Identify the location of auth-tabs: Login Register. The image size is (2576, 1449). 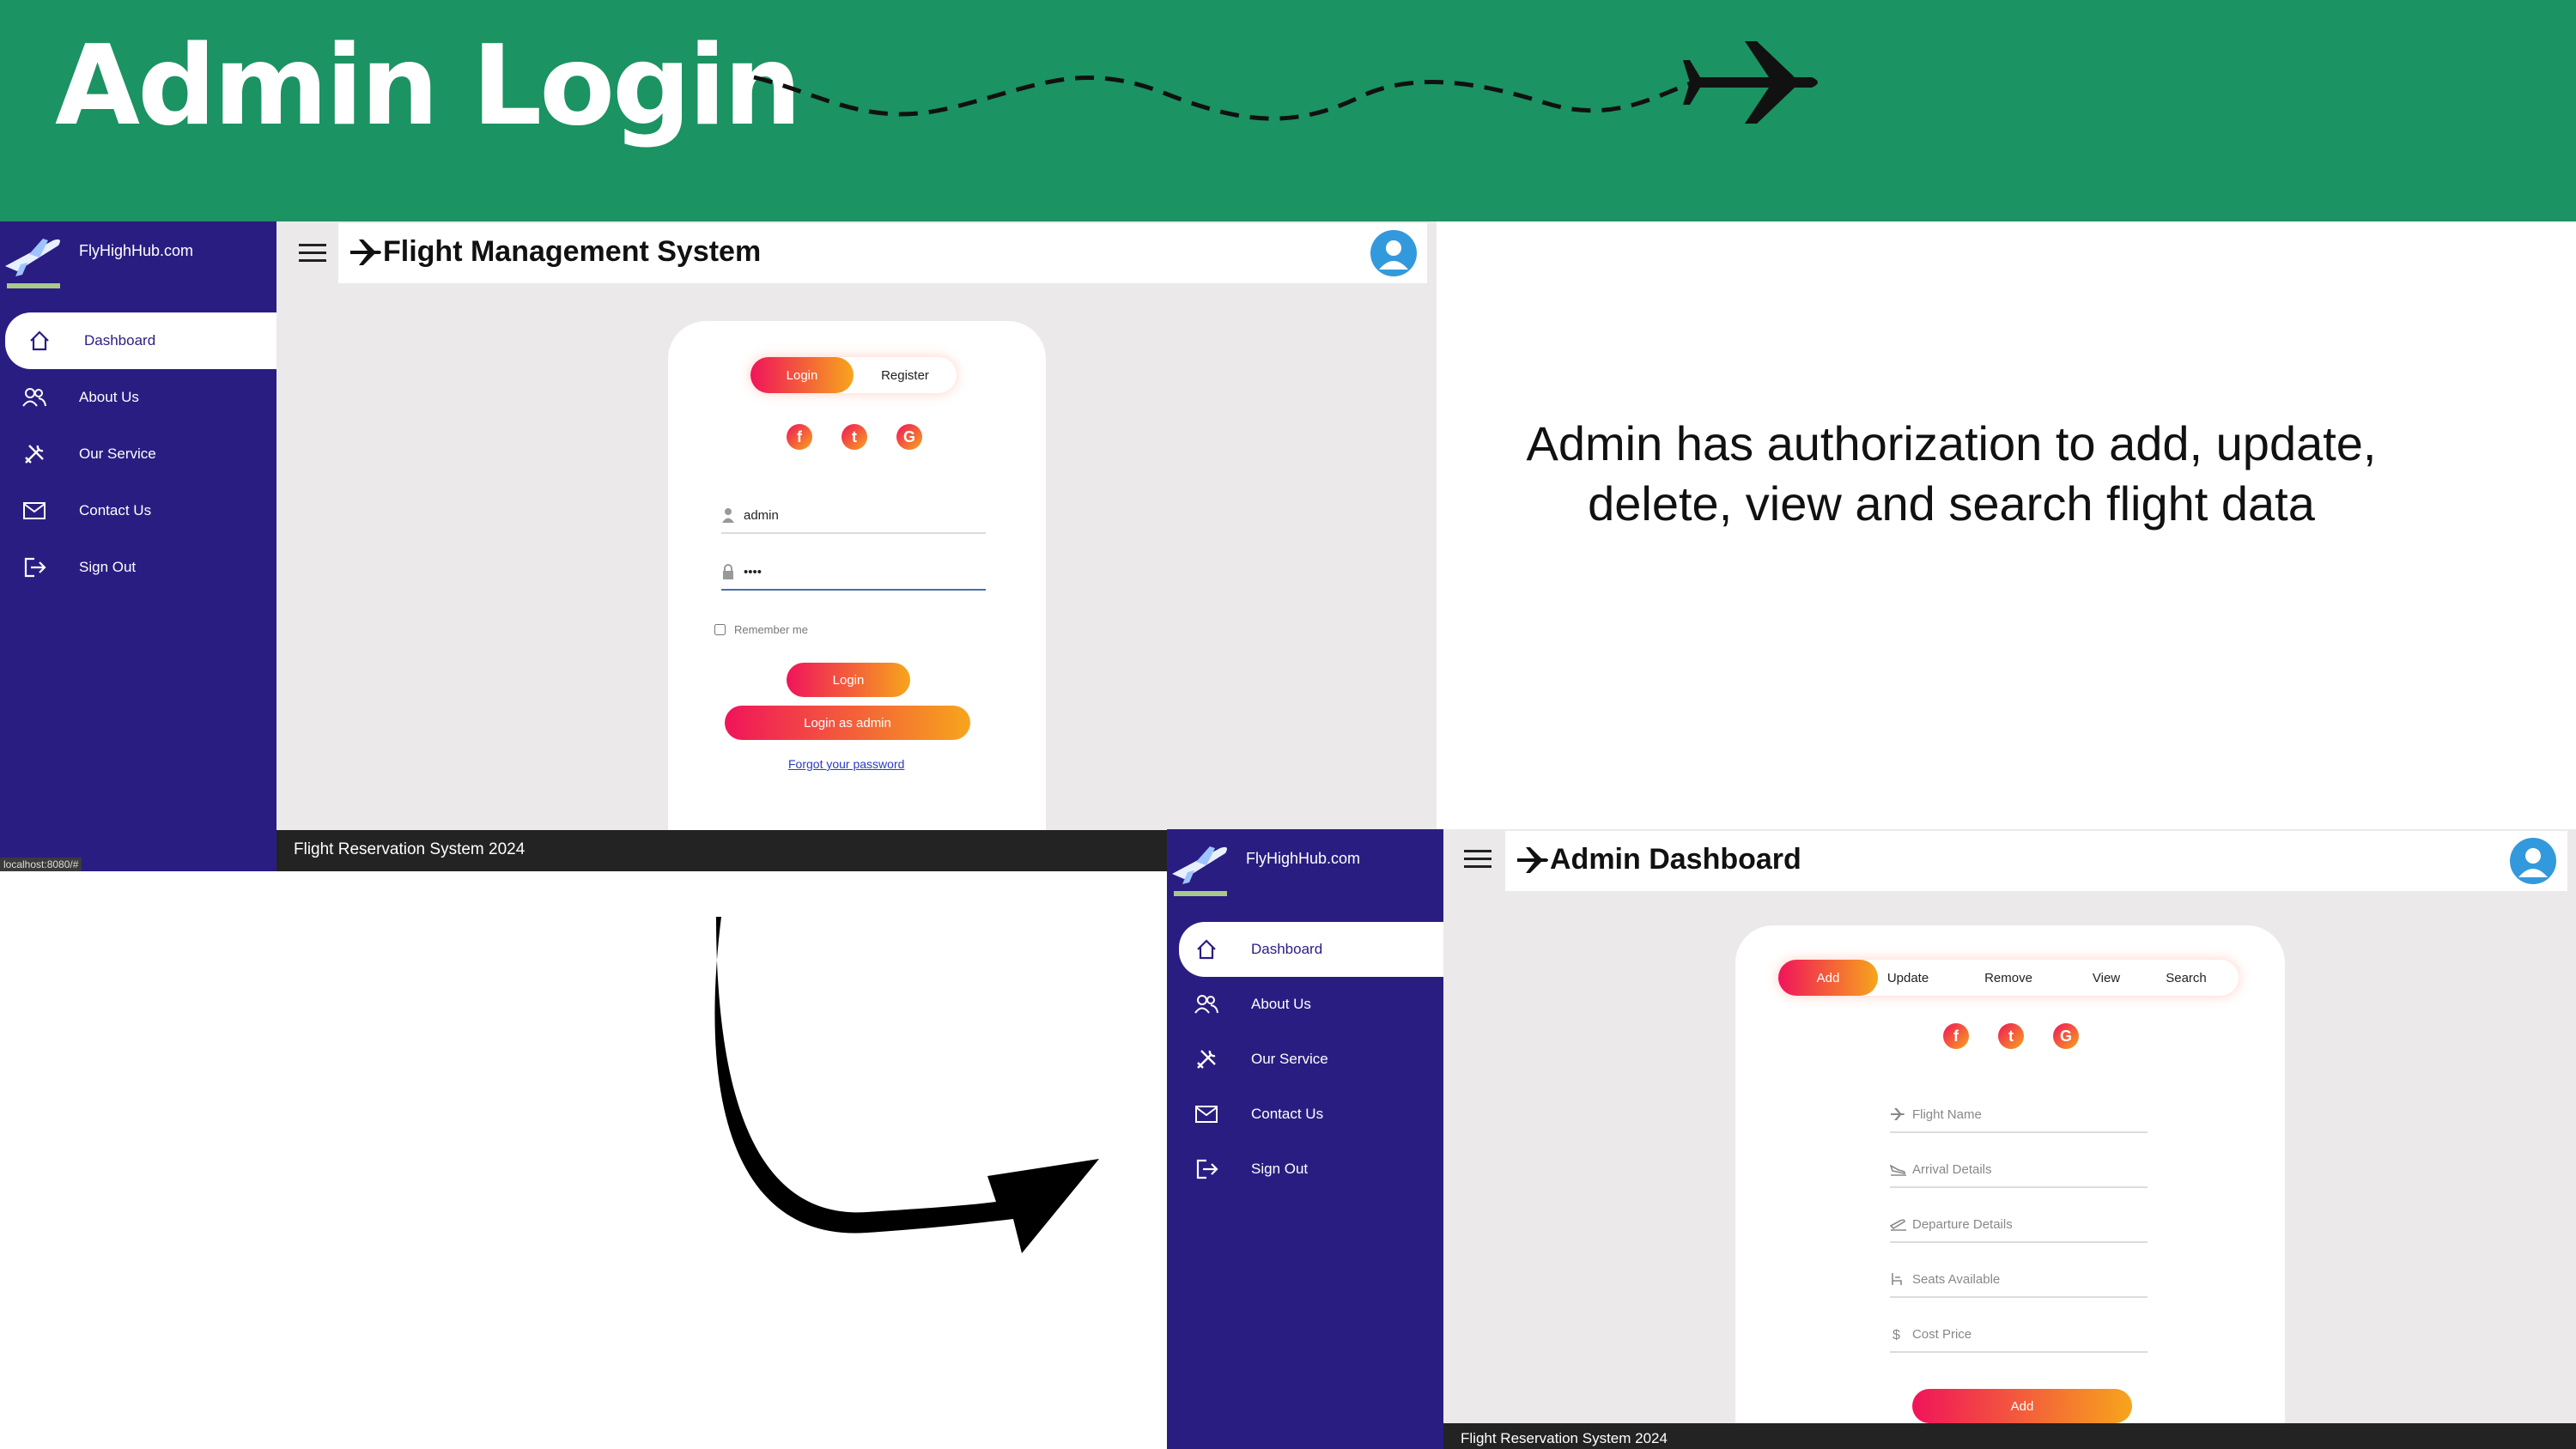
(854, 375).